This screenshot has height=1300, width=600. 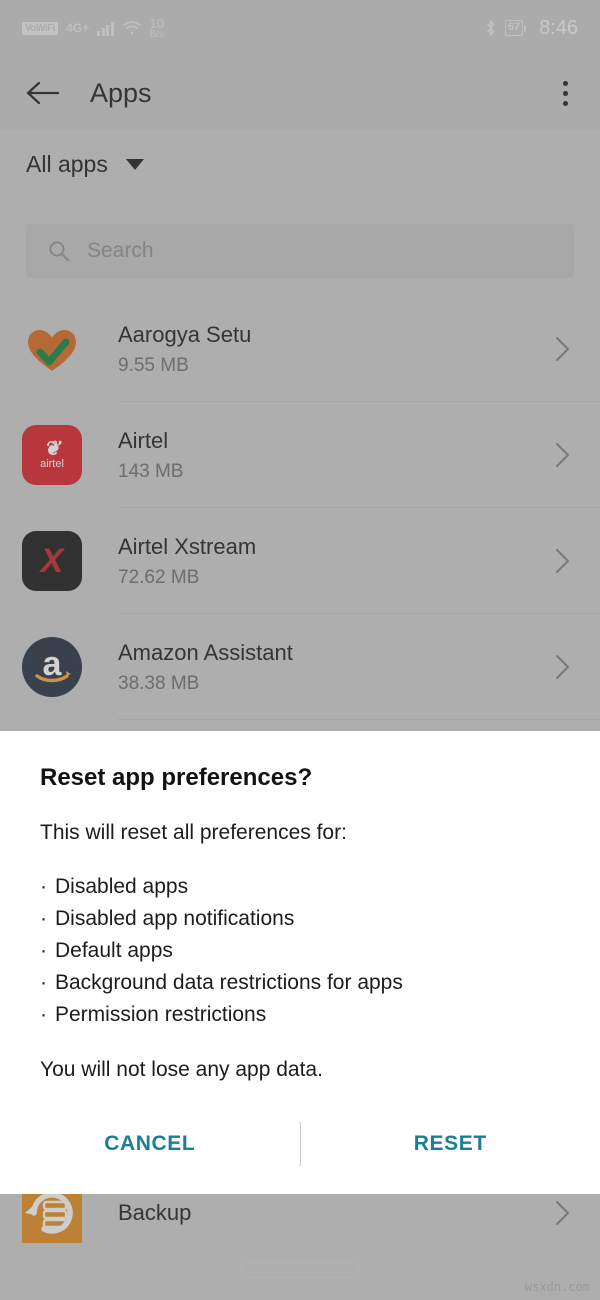 What do you see at coordinates (205, 652) in the screenshot?
I see `app-name: Amazon Assistant` at bounding box center [205, 652].